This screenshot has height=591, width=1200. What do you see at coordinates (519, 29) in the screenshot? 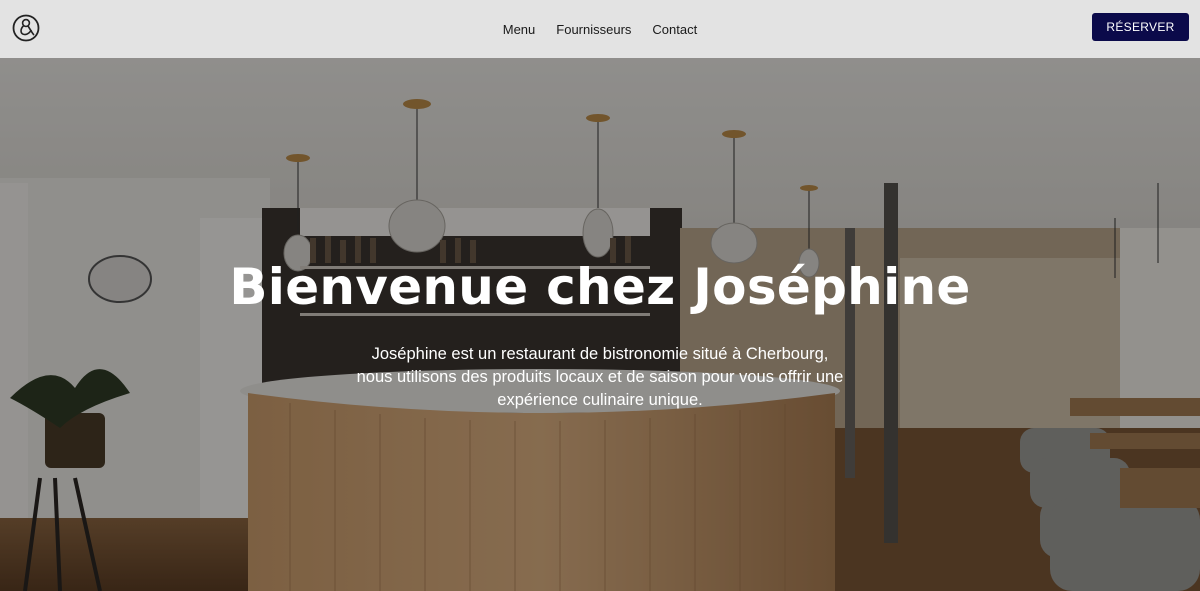
I see `nav-link-menu: Menu` at bounding box center [519, 29].